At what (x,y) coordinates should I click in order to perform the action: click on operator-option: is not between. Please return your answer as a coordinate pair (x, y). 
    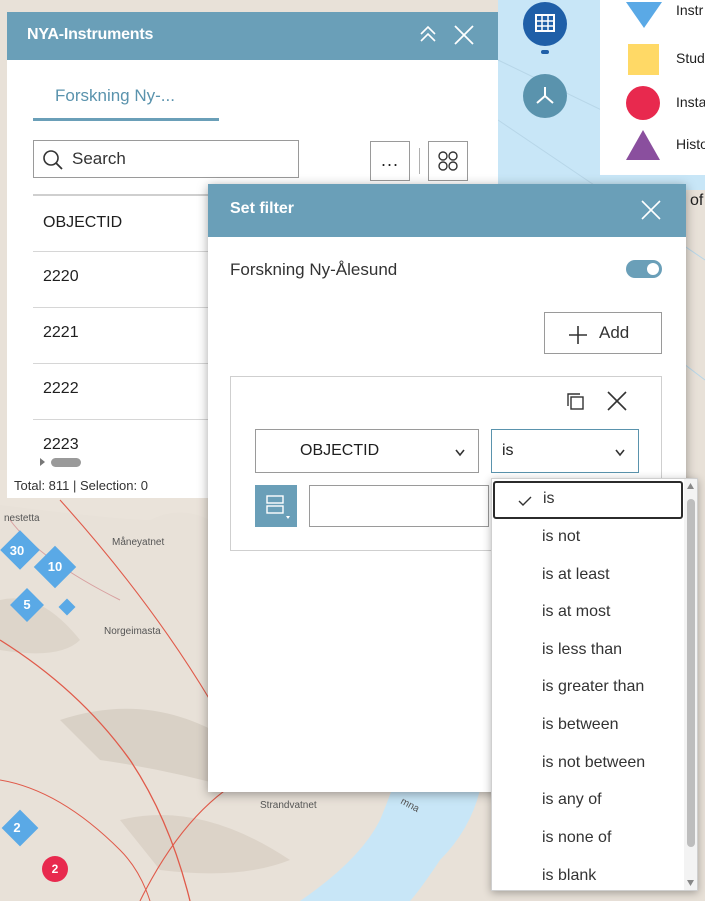
    Looking at the image, I should click on (588, 764).